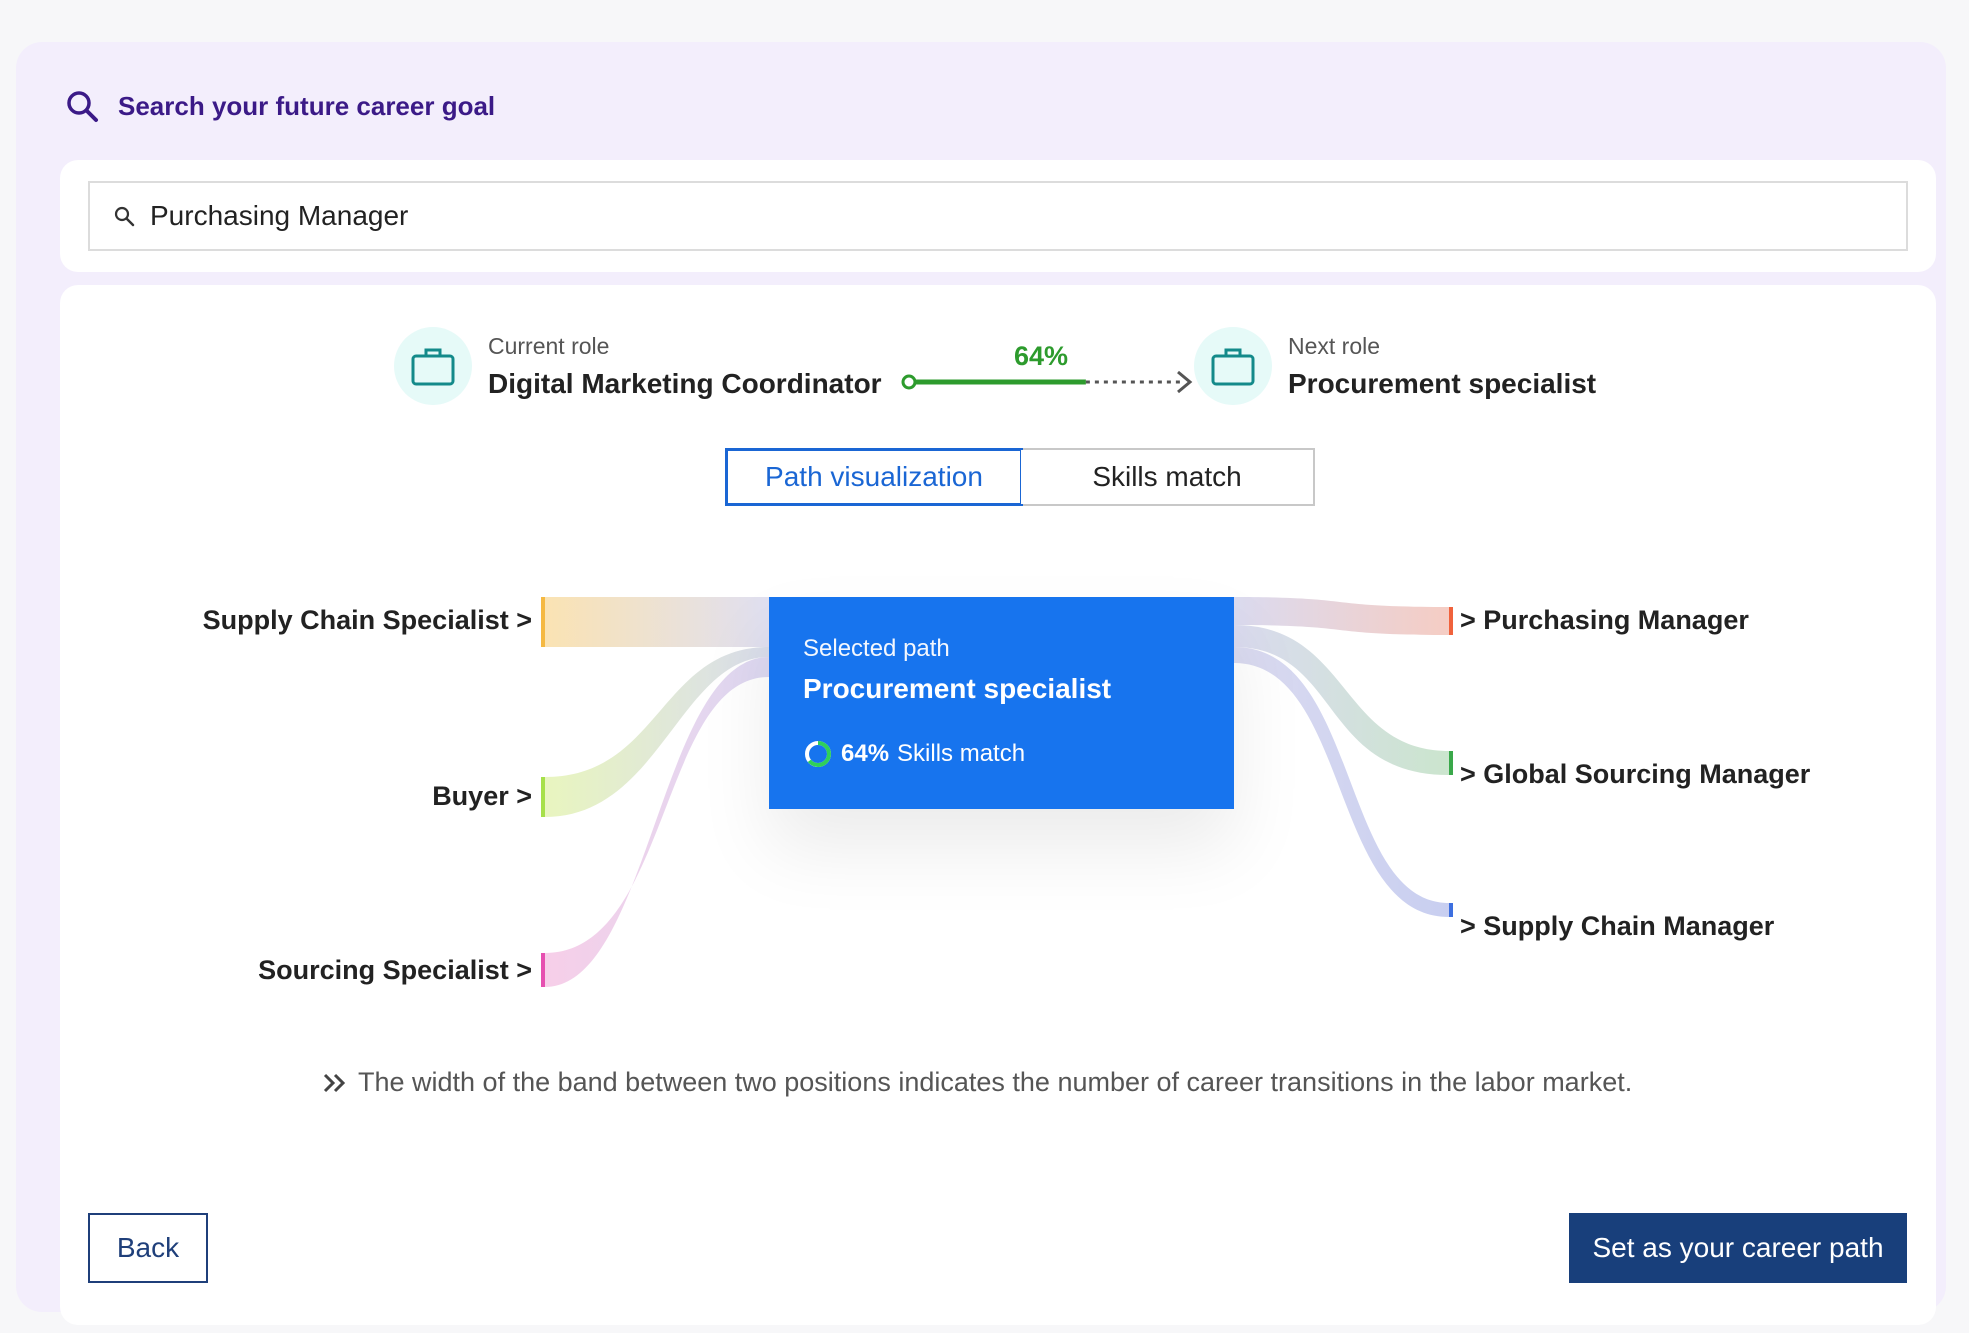 The image size is (1969, 1333). I want to click on selected-path-title: Procurement specialist, so click(957, 688).